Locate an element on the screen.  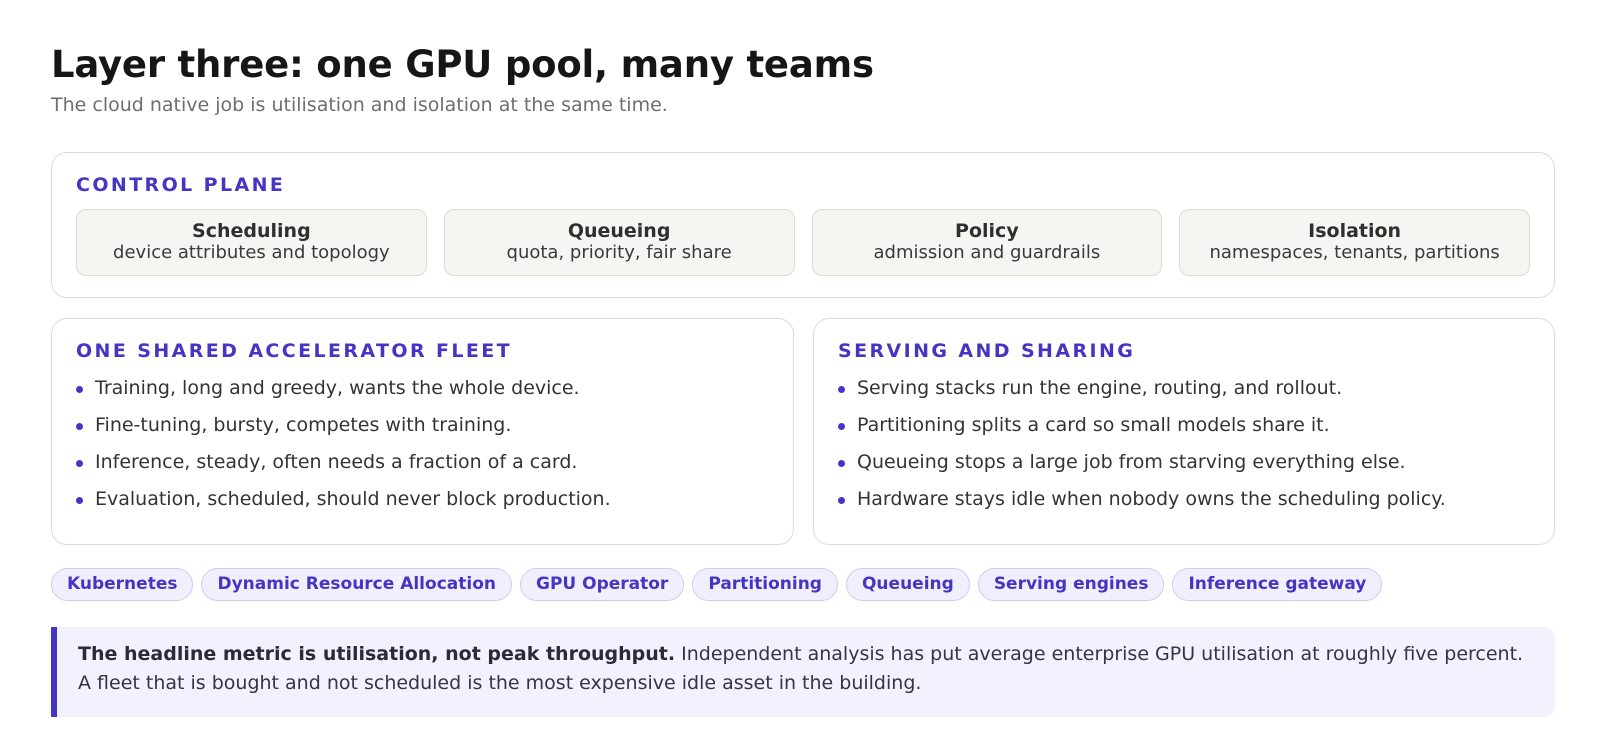
page-title: Layer three: one GPU pool, many teams is located at coordinates (462, 64).